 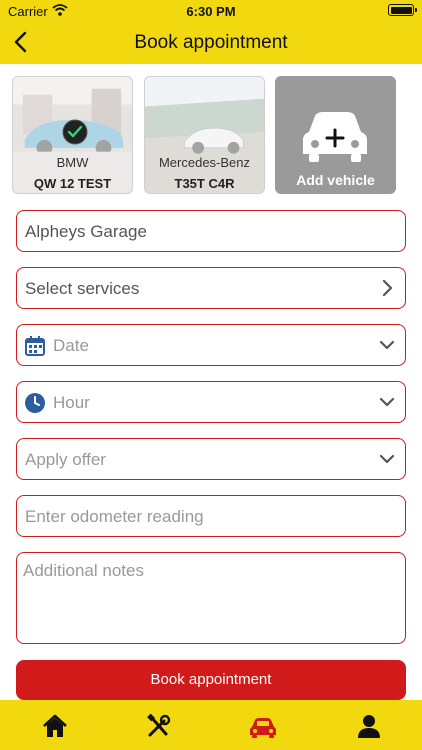 What do you see at coordinates (71, 402) in the screenshot?
I see `hour-placeholder: Hour` at bounding box center [71, 402].